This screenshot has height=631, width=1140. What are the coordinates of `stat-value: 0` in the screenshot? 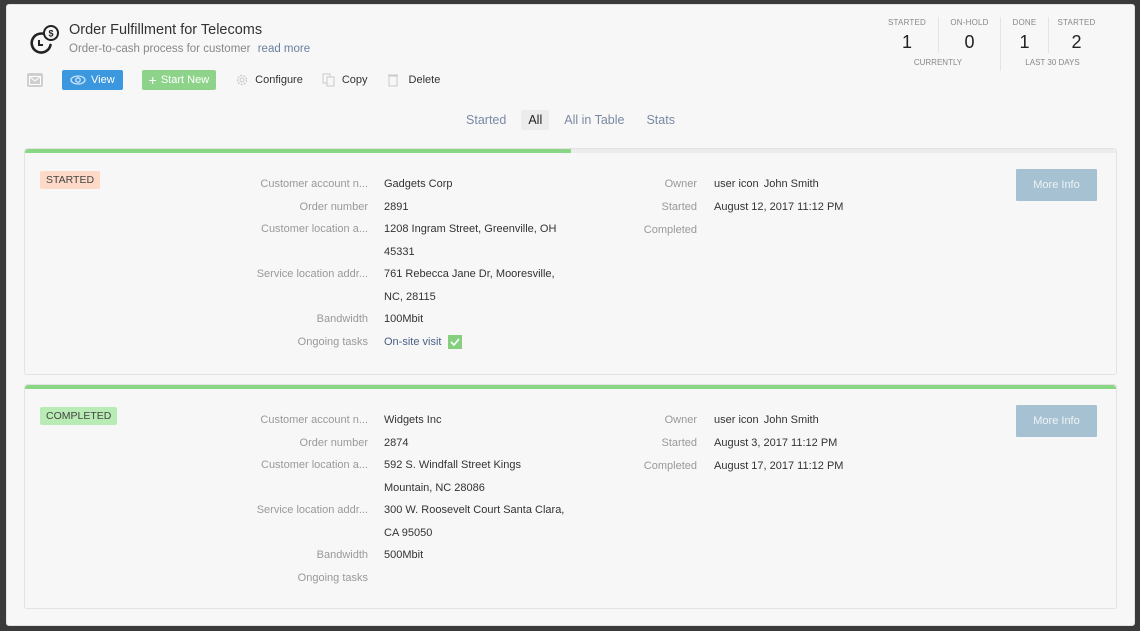 It's located at (969, 42).